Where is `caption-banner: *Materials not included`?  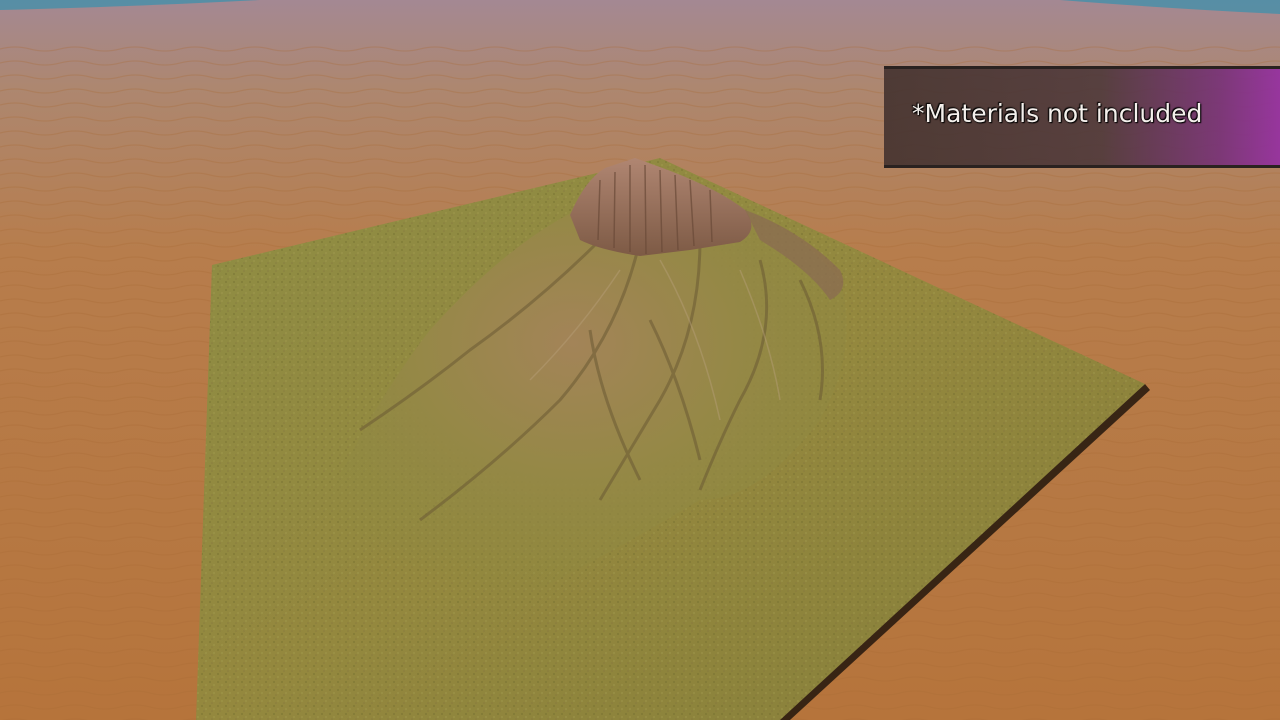 caption-banner: *Materials not included is located at coordinates (1082, 117).